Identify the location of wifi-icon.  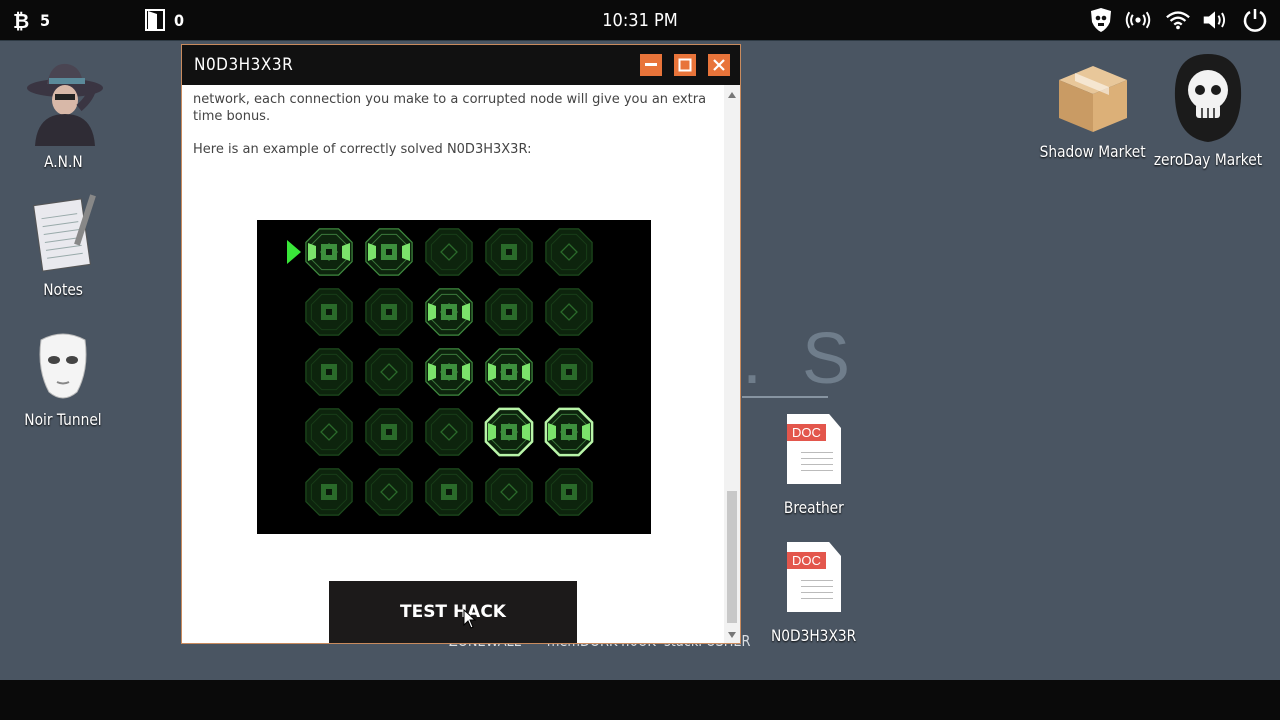
(1178, 20).